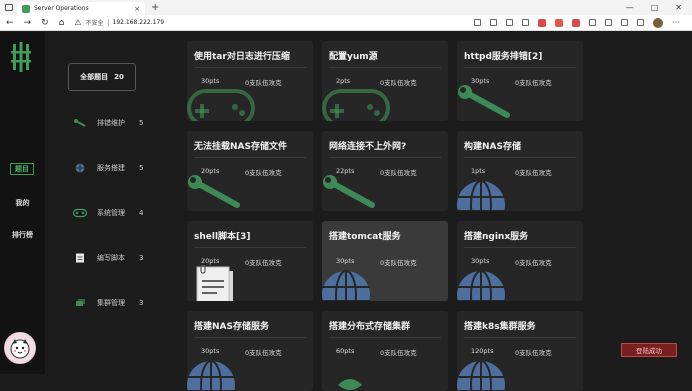 The image size is (692, 391). I want to click on challenge-title: httpd服务排错[2], so click(503, 57).